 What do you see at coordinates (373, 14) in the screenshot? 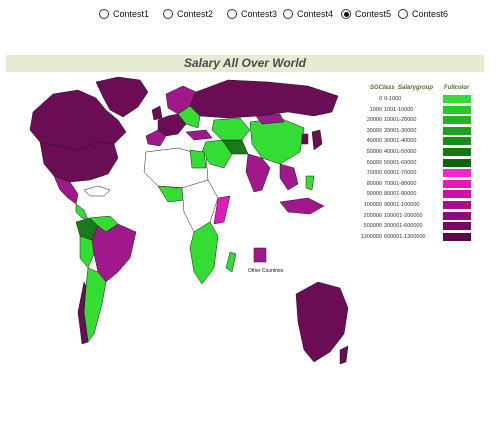
I see `contest5-label: Contest5` at bounding box center [373, 14].